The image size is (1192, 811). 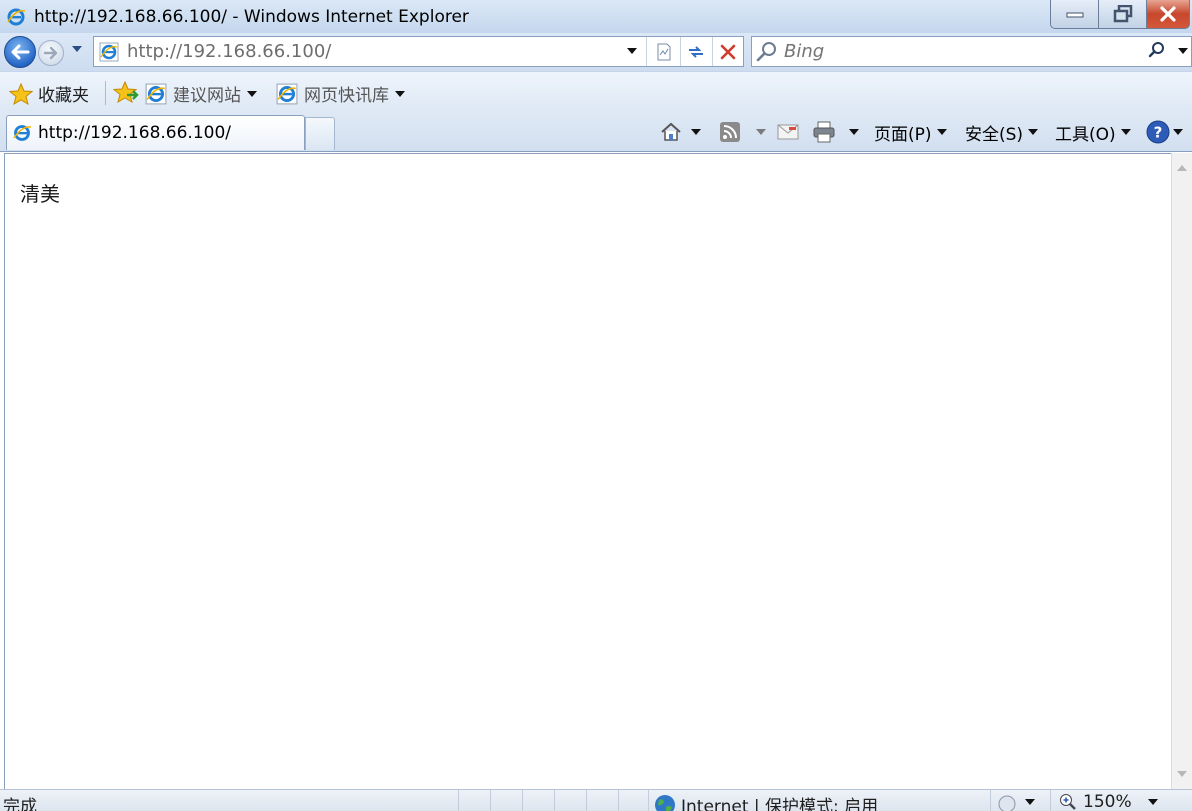 I want to click on restore-button, so click(x=1122, y=14).